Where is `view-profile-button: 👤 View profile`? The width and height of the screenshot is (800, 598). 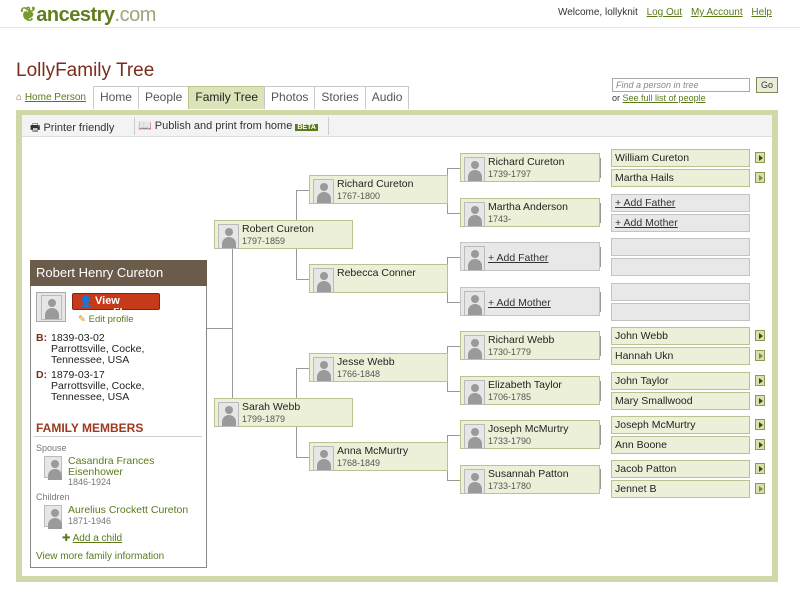 view-profile-button: 👤 View profile is located at coordinates (116, 306).